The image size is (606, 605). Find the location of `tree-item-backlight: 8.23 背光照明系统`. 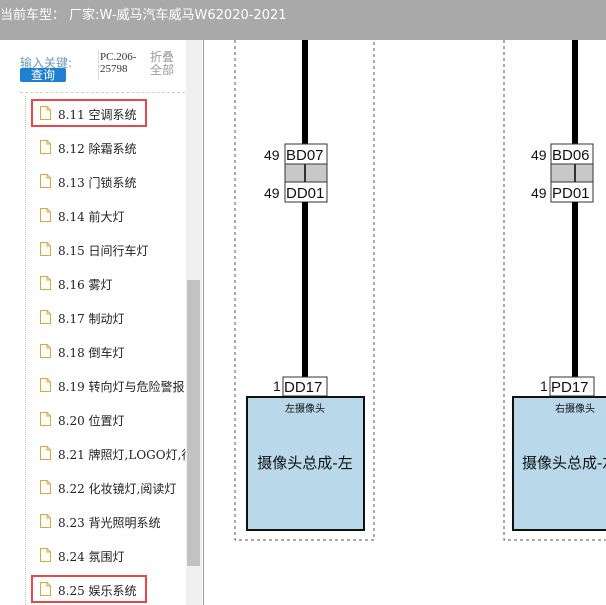

tree-item-backlight: 8.23 背光照明系统 is located at coordinates (93, 523).